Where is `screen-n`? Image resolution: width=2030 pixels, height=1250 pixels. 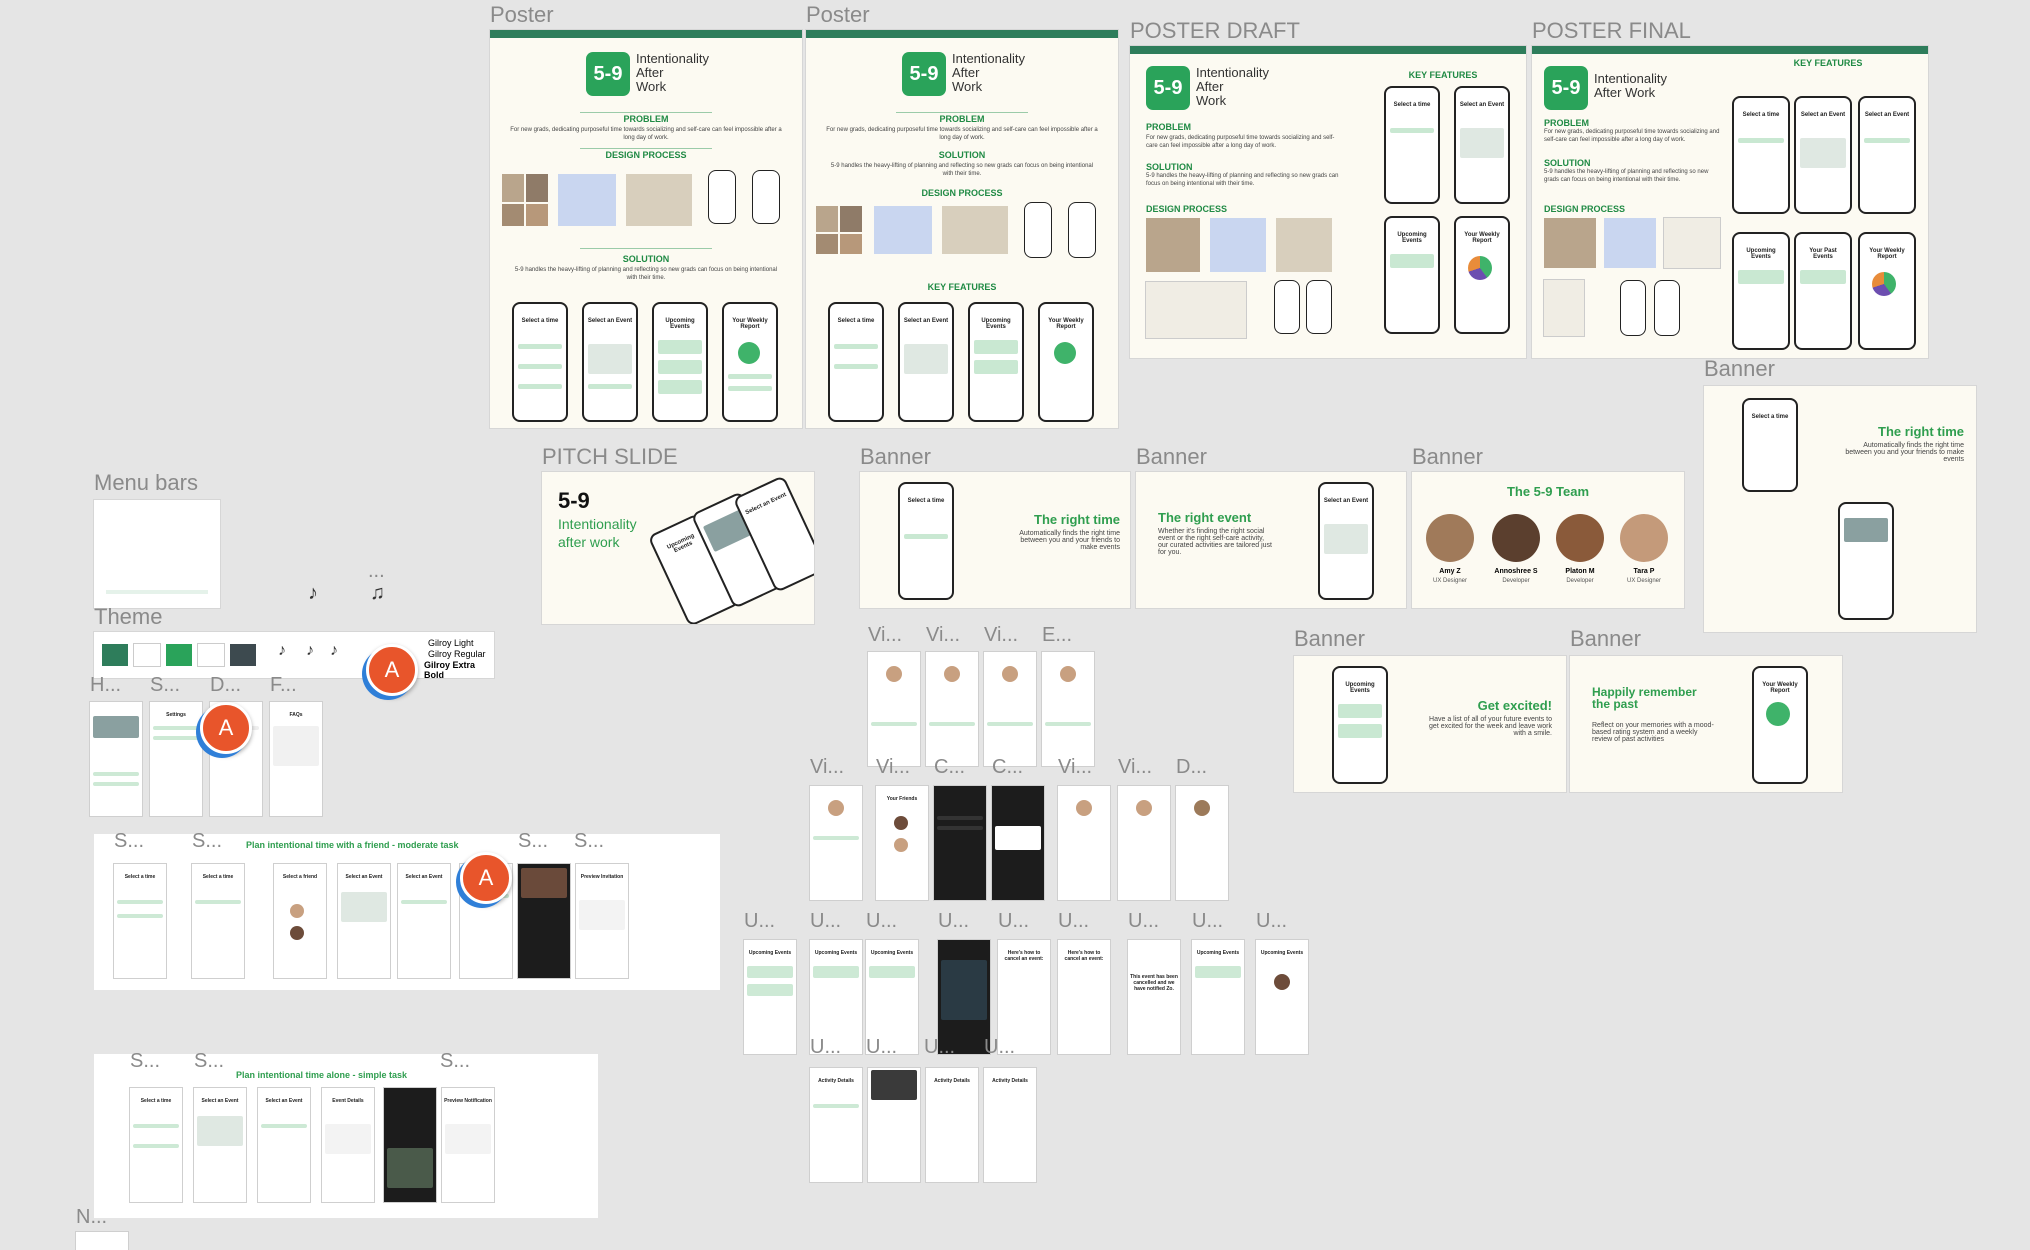
screen-n is located at coordinates (102, 1241).